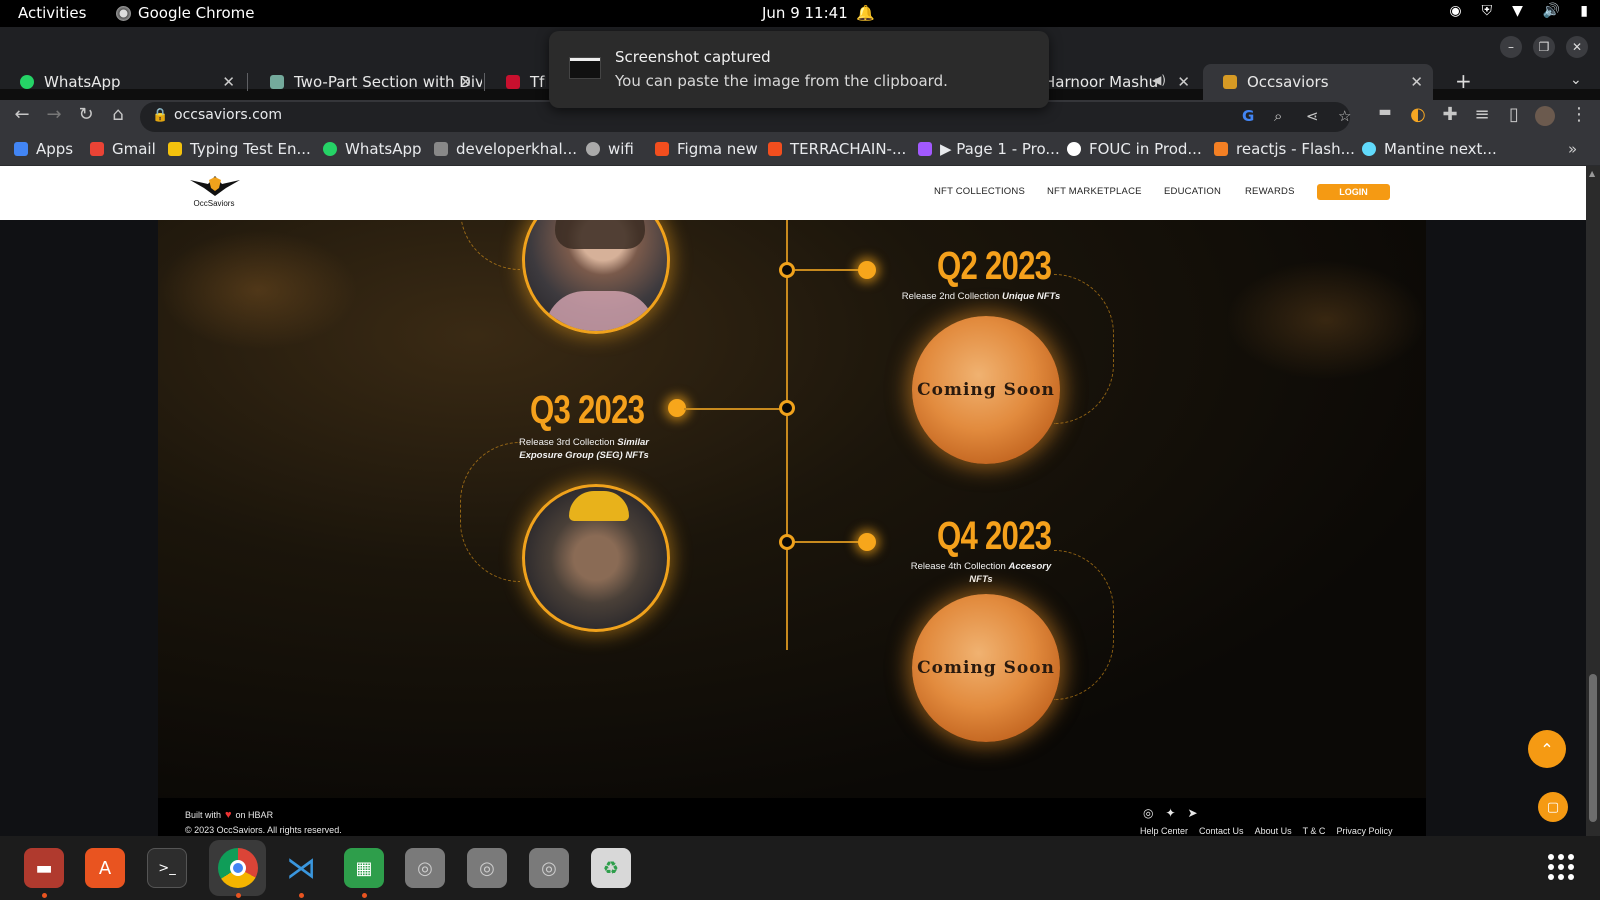  I want to click on bookmark-figma-new: Figma new, so click(706, 149).